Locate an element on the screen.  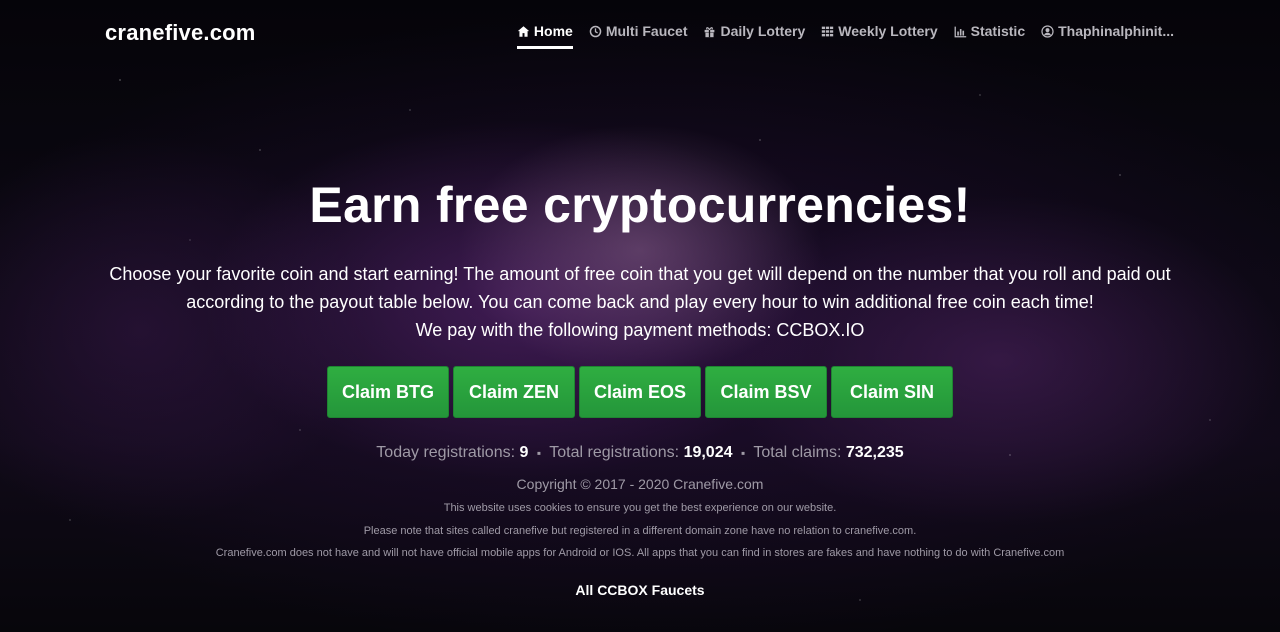
nav-multi-faucet: Multi Faucet is located at coordinates (638, 31).